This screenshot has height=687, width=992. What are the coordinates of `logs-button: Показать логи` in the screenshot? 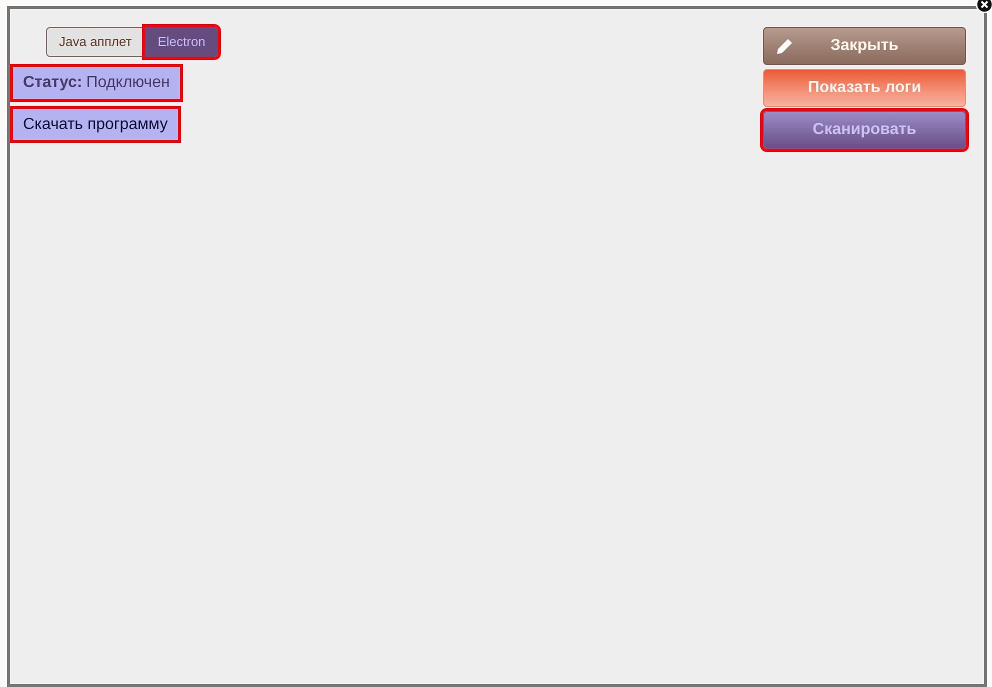 It's located at (864, 88).